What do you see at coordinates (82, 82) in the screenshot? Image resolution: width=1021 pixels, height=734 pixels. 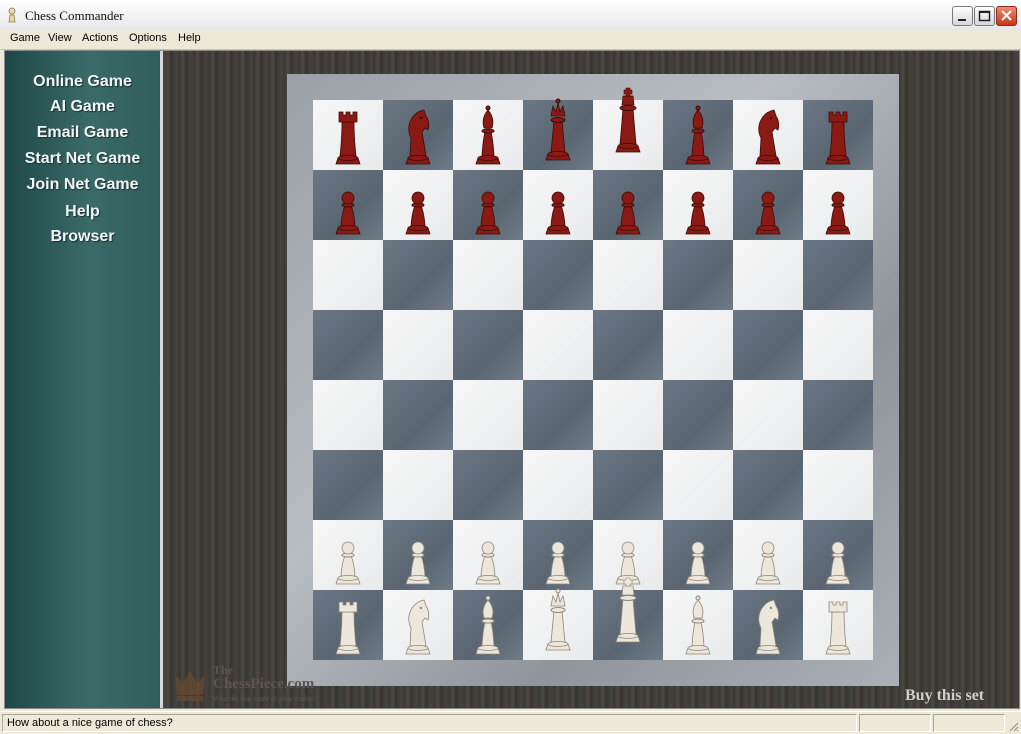 I see `sidebar-item-online-game: Online Game` at bounding box center [82, 82].